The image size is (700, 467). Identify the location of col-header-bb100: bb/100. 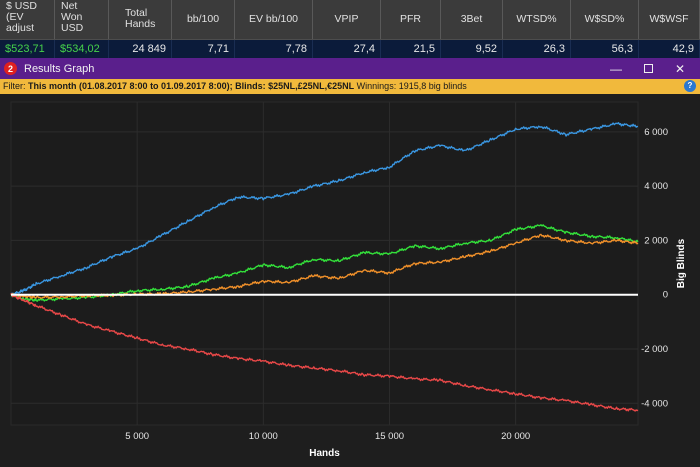
(203, 19).